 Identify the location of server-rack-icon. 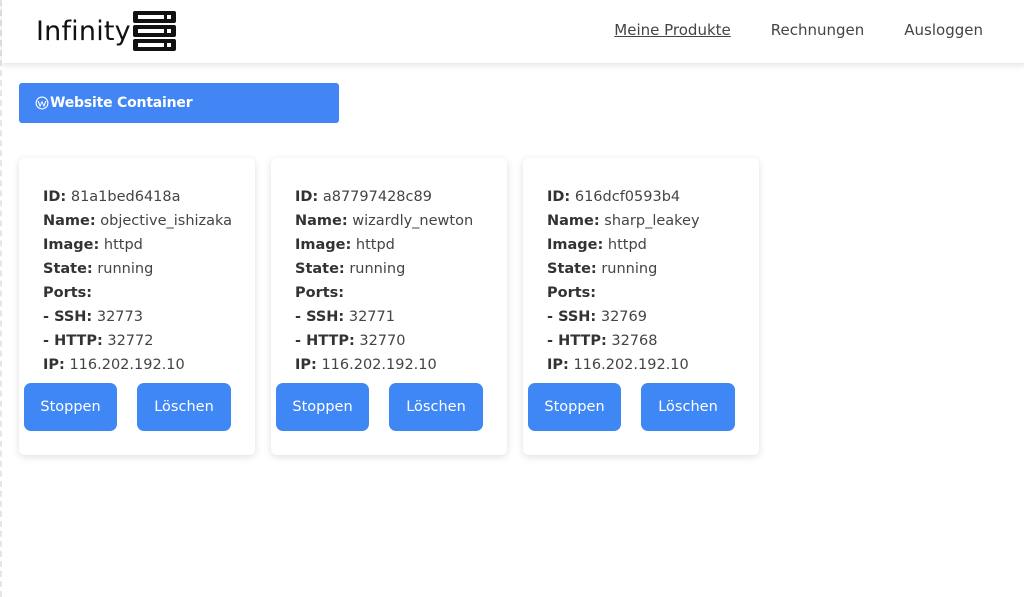
(154, 31).